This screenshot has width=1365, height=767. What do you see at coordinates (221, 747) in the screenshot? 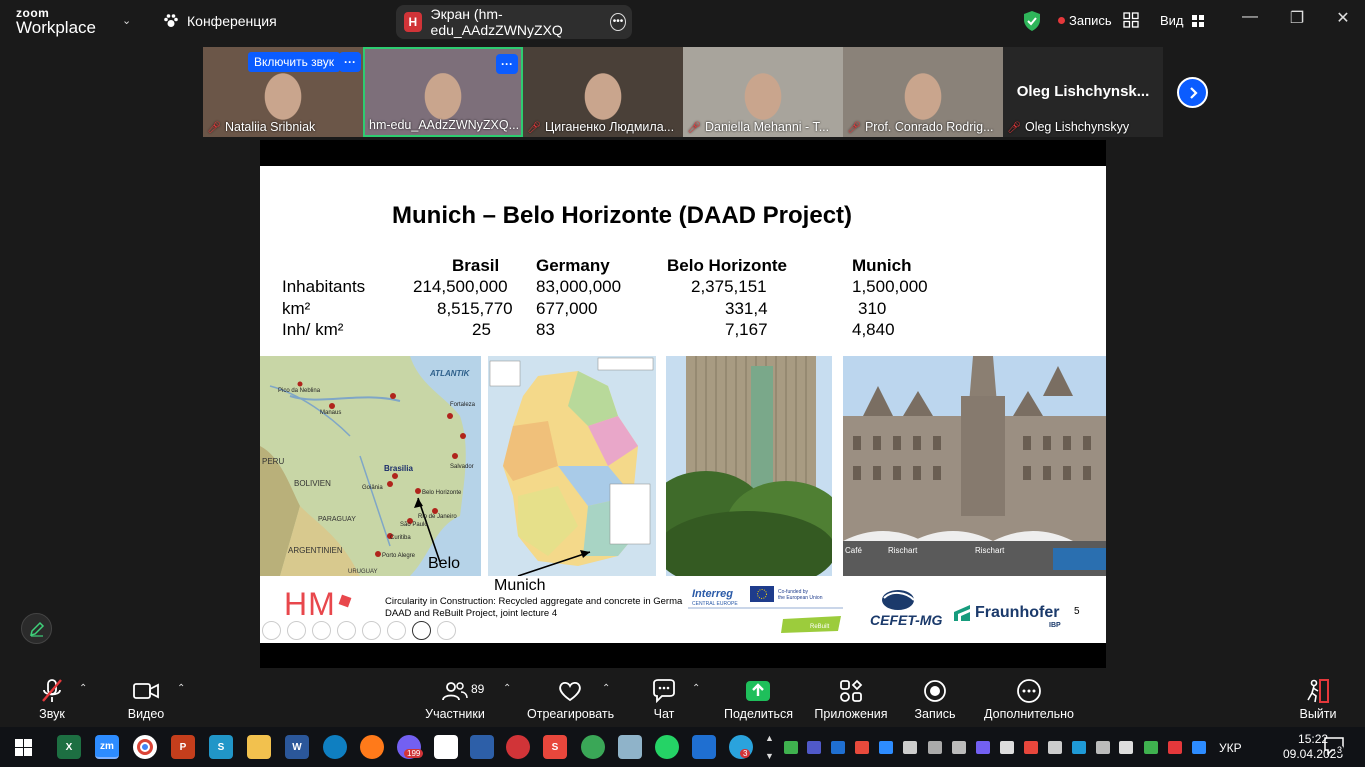
I see `app-s-icon: S` at bounding box center [221, 747].